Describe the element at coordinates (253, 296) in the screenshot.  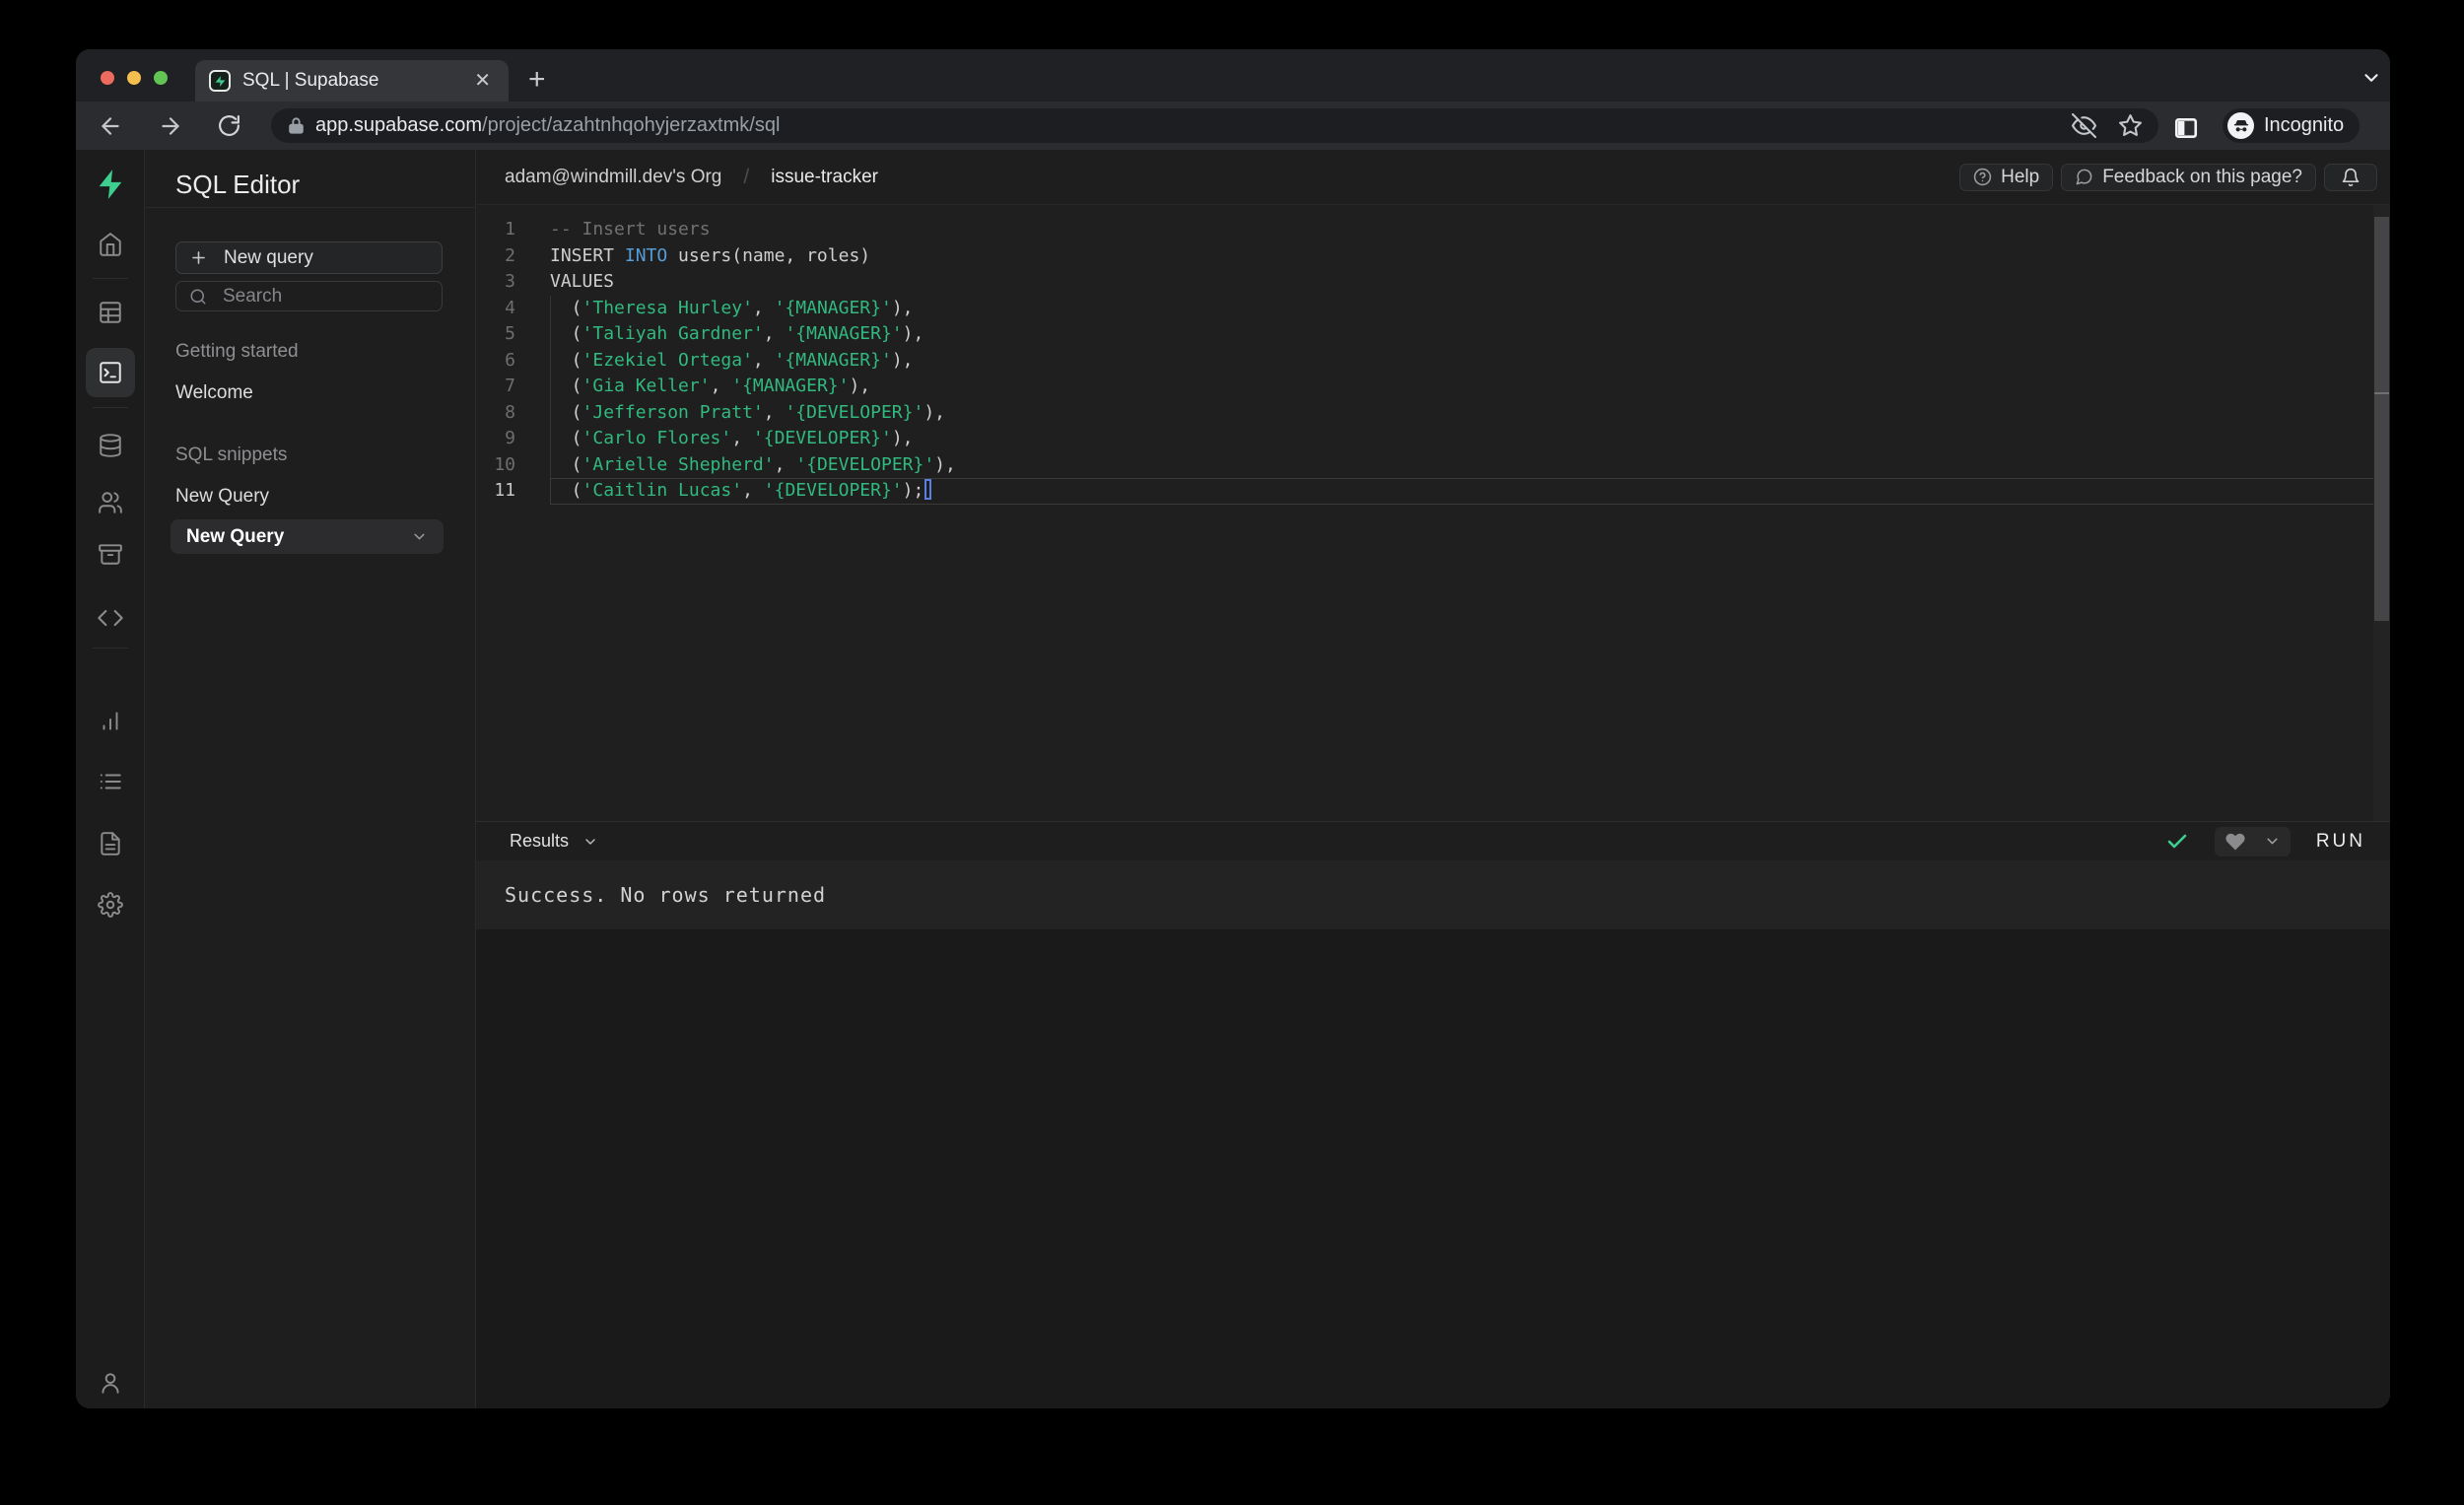
I see `search-placeholder: Search` at that location.